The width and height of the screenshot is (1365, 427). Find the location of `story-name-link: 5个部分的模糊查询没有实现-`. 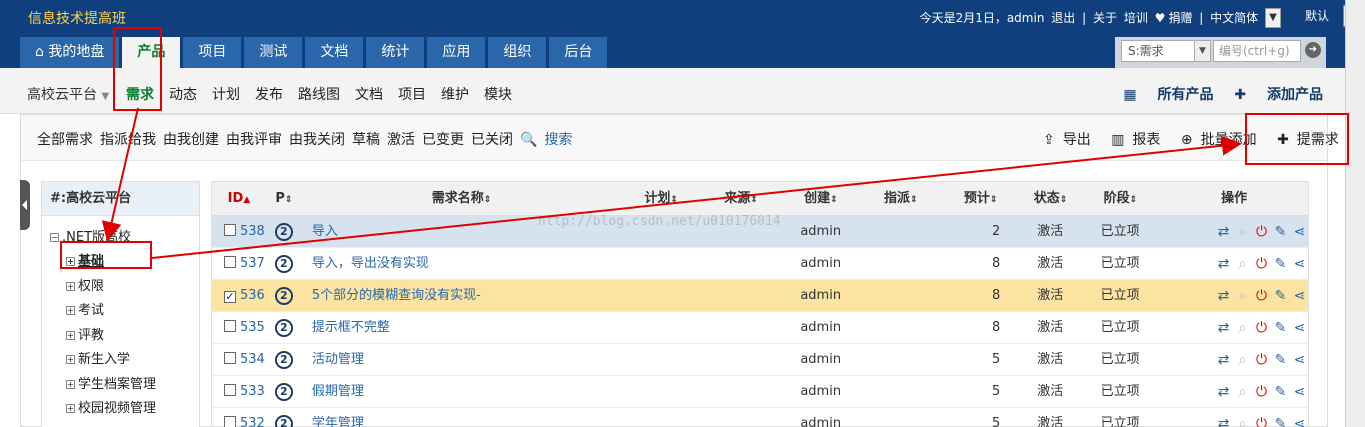

story-name-link: 5个部分的模糊查询没有实现- is located at coordinates (461, 295).